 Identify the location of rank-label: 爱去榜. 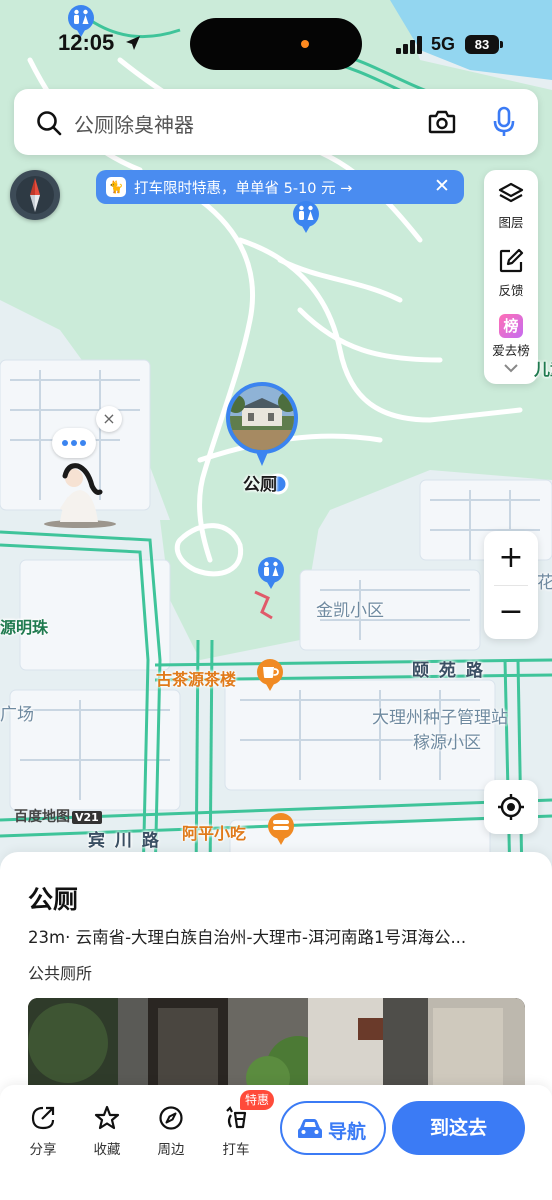
(511, 350).